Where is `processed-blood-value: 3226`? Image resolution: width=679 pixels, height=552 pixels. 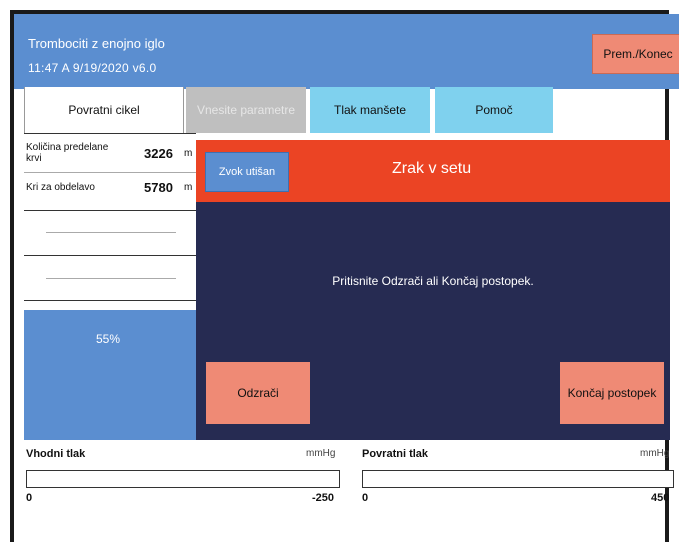 processed-blood-value: 3226 is located at coordinates (158, 153).